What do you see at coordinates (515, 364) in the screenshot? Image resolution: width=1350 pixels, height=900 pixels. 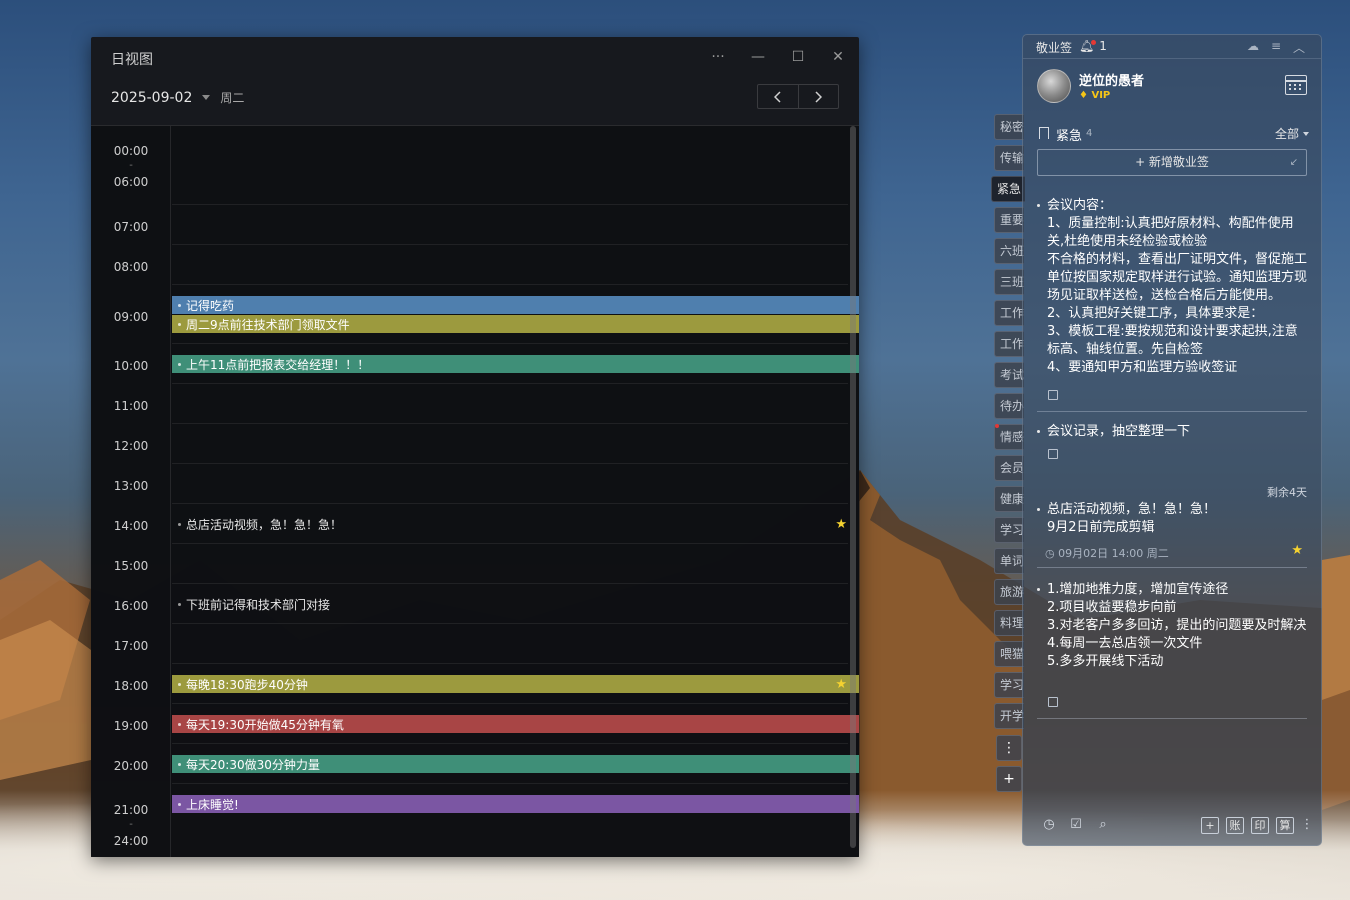 I see `event-item: 上午11点前把报表交给经理！！！` at bounding box center [515, 364].